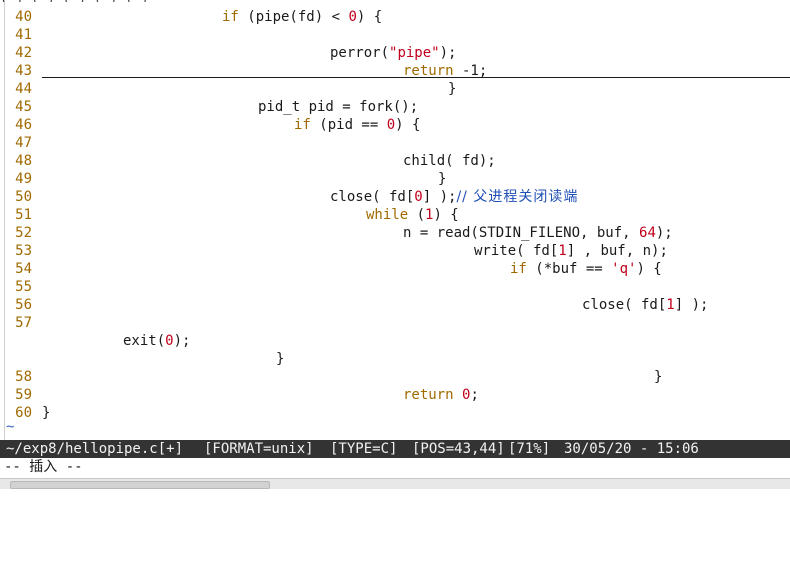 Image resolution: width=790 pixels, height=566 pixels. I want to click on line-number: 40, so click(23, 17).